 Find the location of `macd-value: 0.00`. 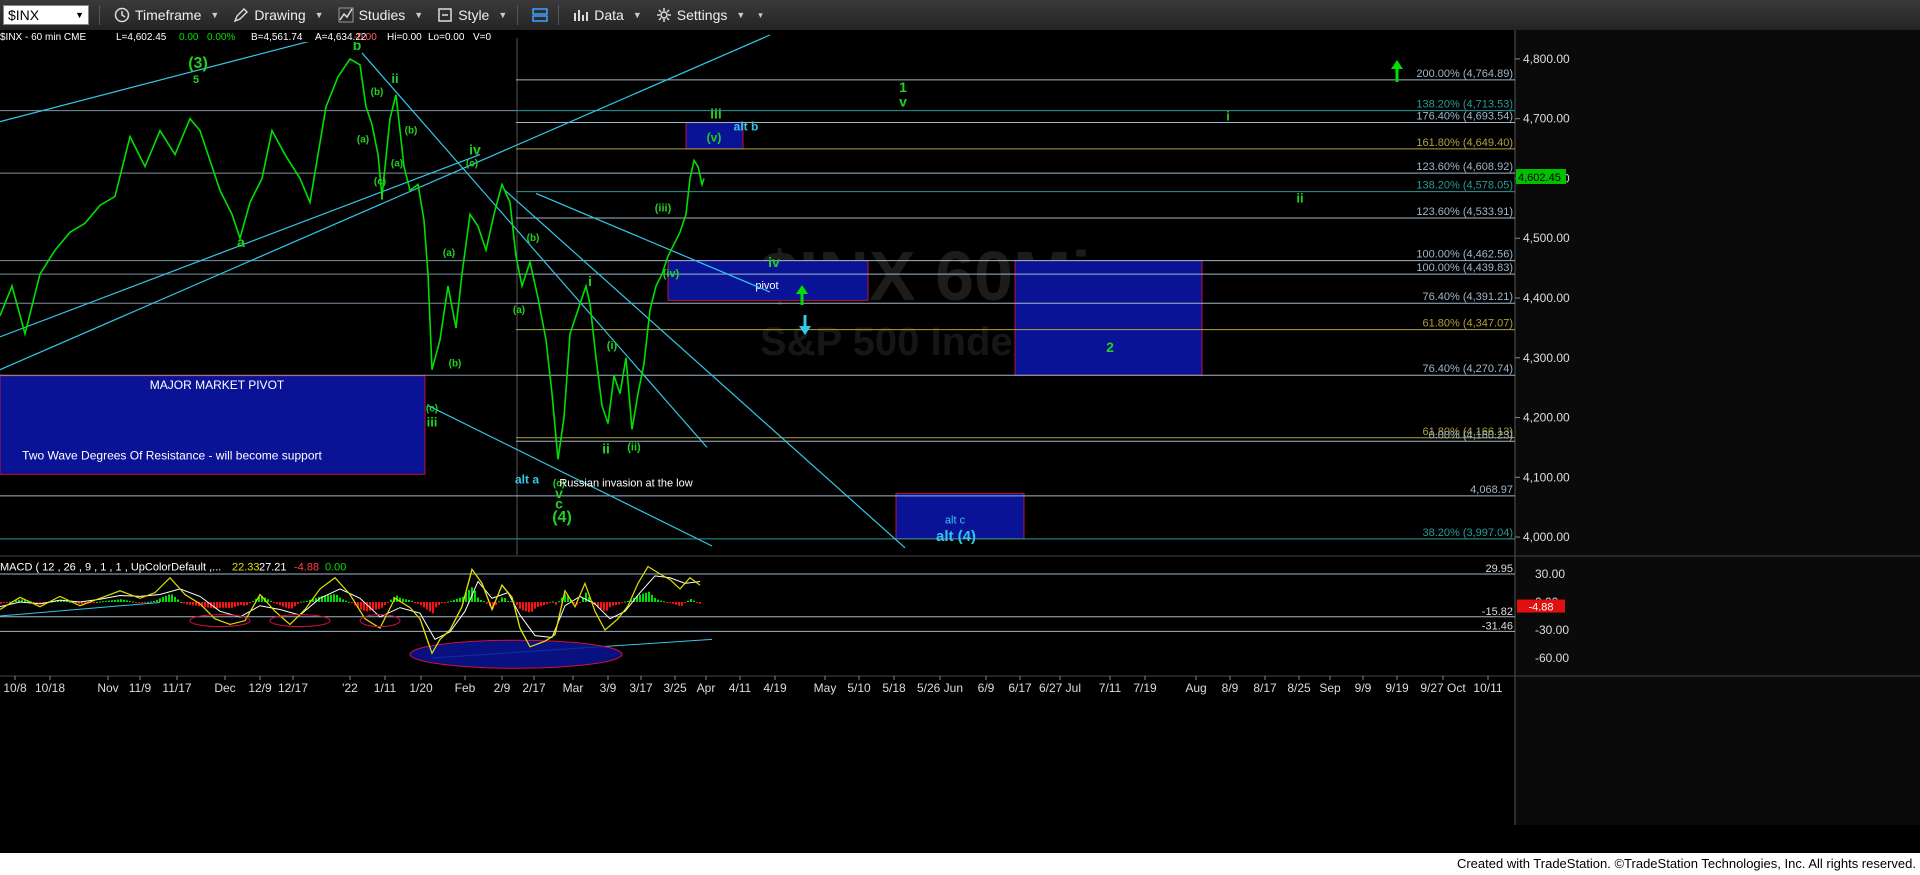

macd-value: 0.00 is located at coordinates (335, 567).